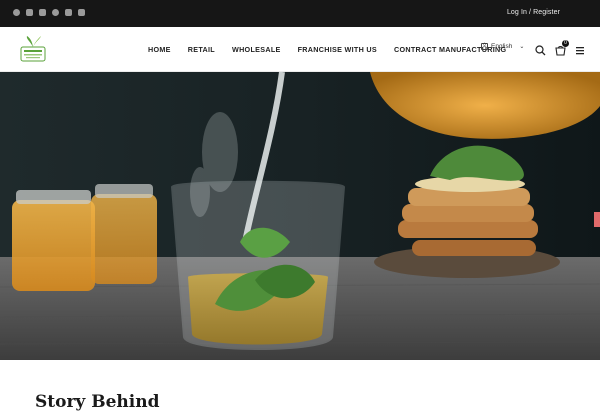  Describe the element at coordinates (97, 402) in the screenshot. I see `section-heading: Story Behind` at that location.